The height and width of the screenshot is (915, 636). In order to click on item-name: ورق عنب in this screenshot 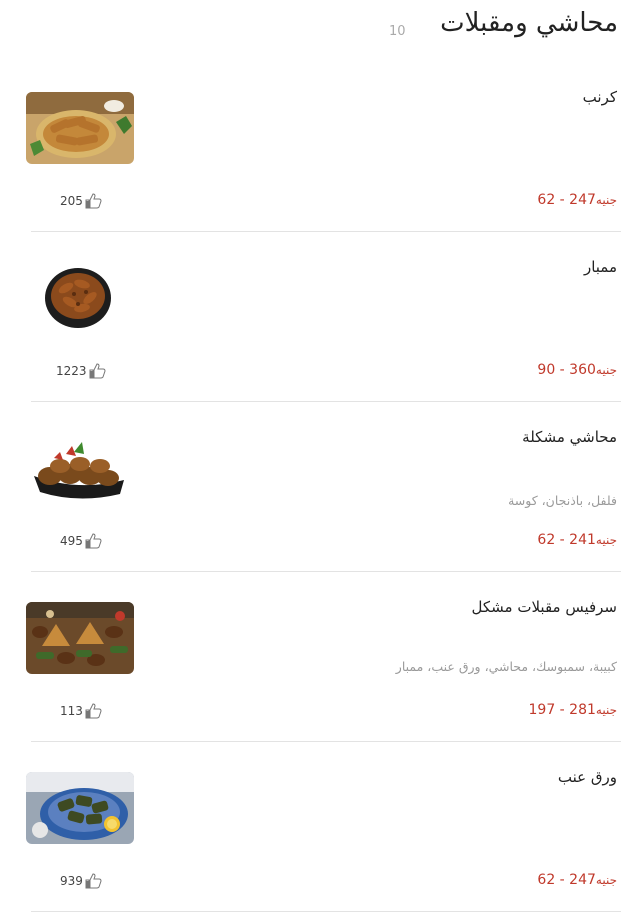, I will do `click(587, 777)`.